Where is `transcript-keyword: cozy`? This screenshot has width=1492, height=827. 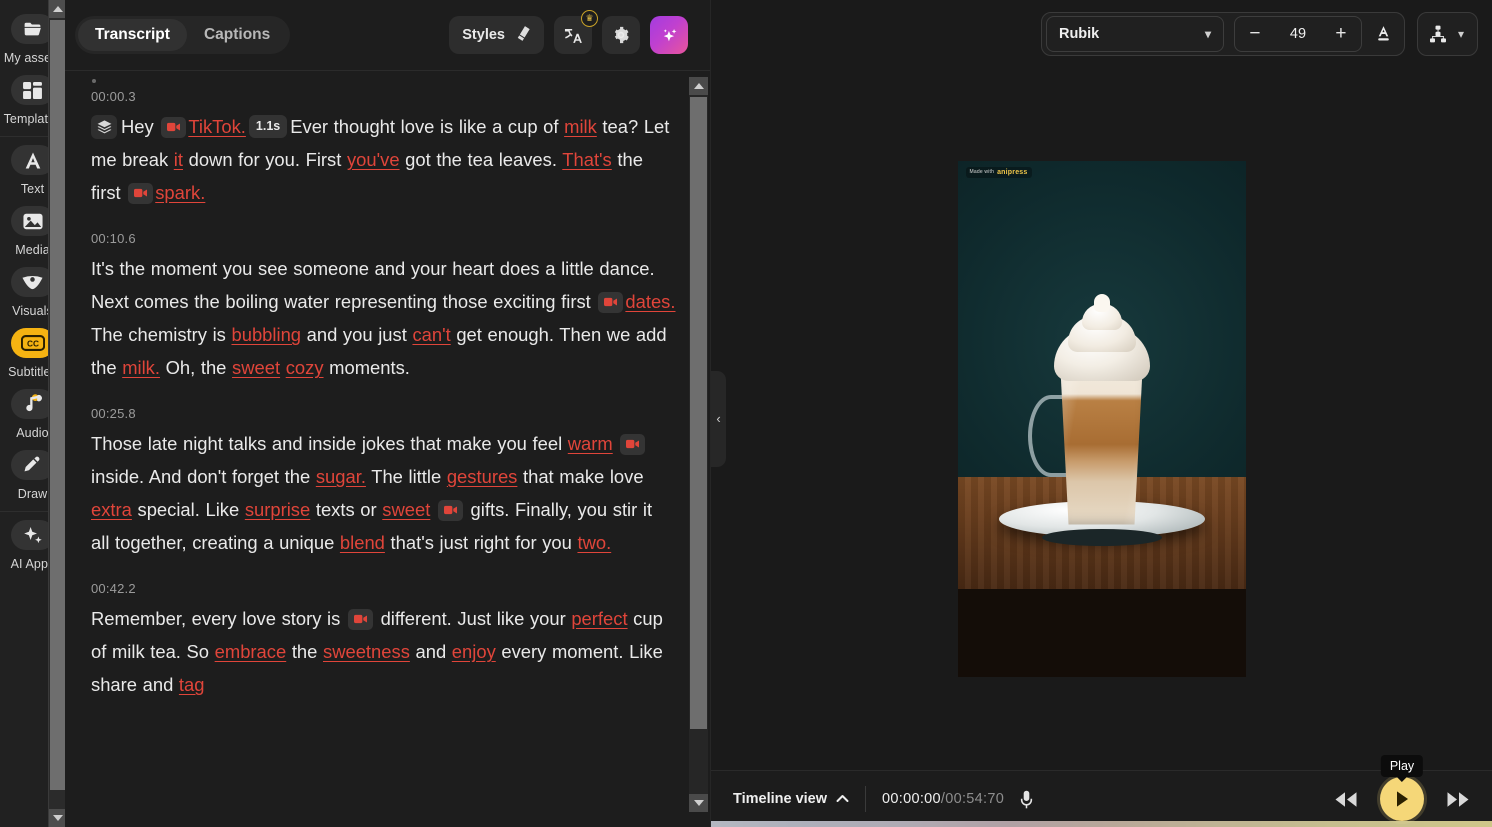
transcript-keyword: cozy is located at coordinates (305, 367).